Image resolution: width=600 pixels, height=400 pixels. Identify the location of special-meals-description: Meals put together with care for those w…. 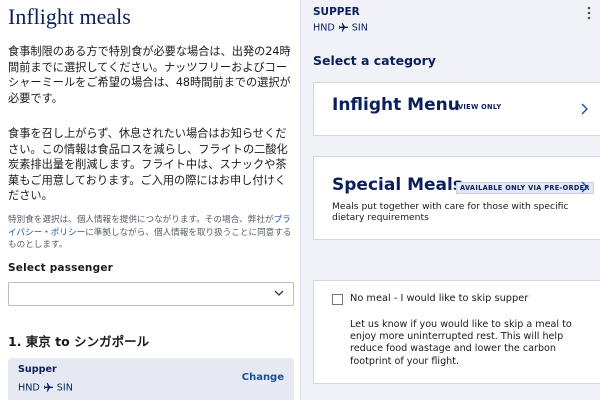
(450, 212).